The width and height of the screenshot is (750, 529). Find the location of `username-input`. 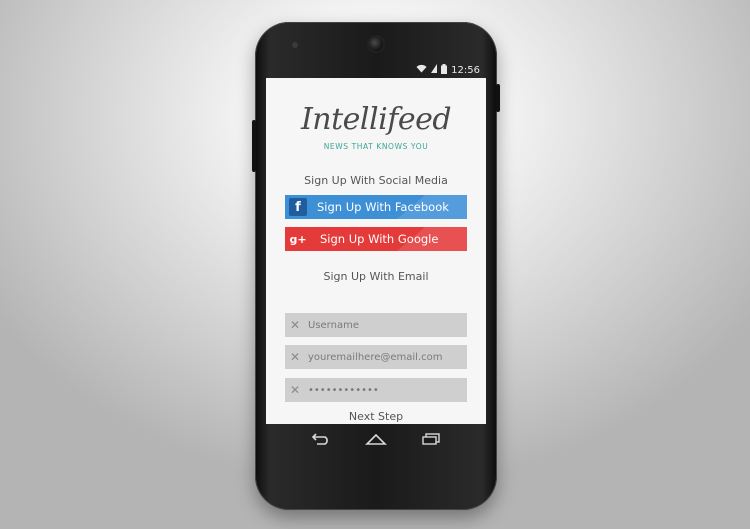

username-input is located at coordinates (386, 325).